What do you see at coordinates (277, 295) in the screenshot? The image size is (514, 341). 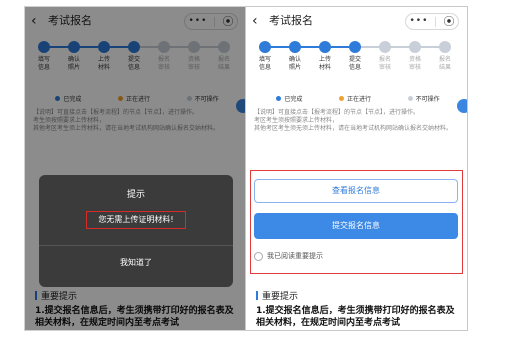 I see `section-title: 重要提示` at bounding box center [277, 295].